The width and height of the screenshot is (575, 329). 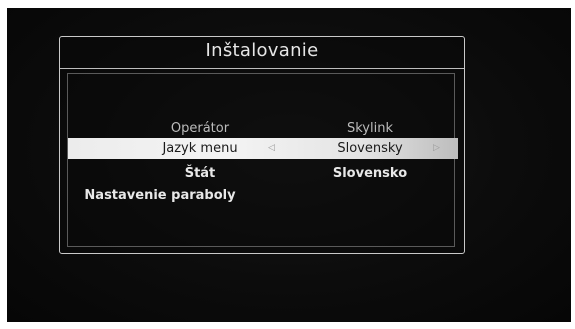 What do you see at coordinates (160, 195) in the screenshot?
I see `dish-setup-label: Nastavenie paraboly` at bounding box center [160, 195].